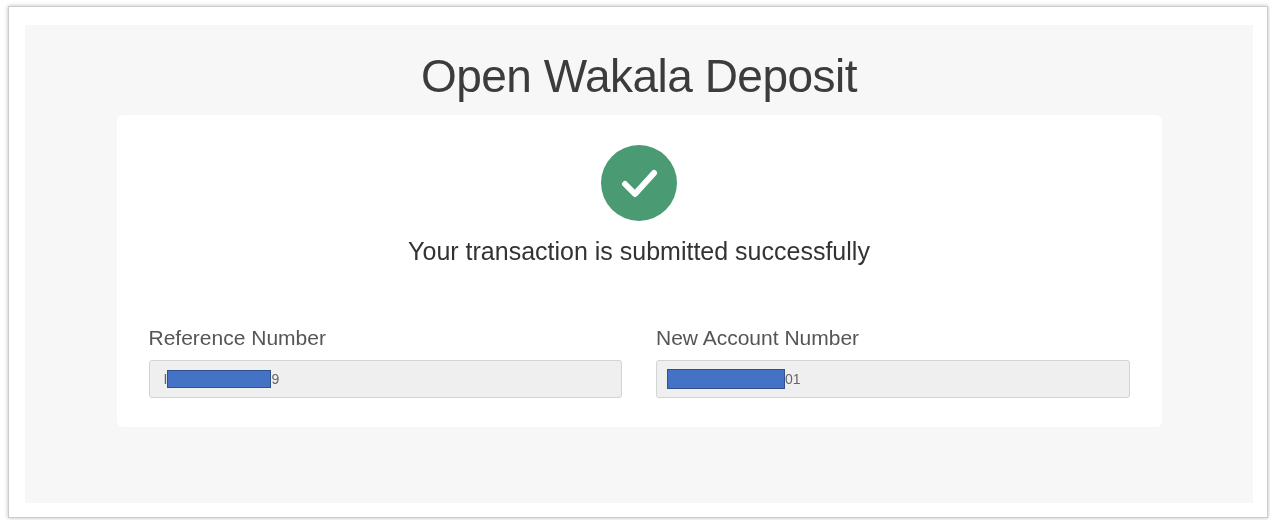 This screenshot has height=520, width=1270. I want to click on field-value: 01, so click(793, 379).